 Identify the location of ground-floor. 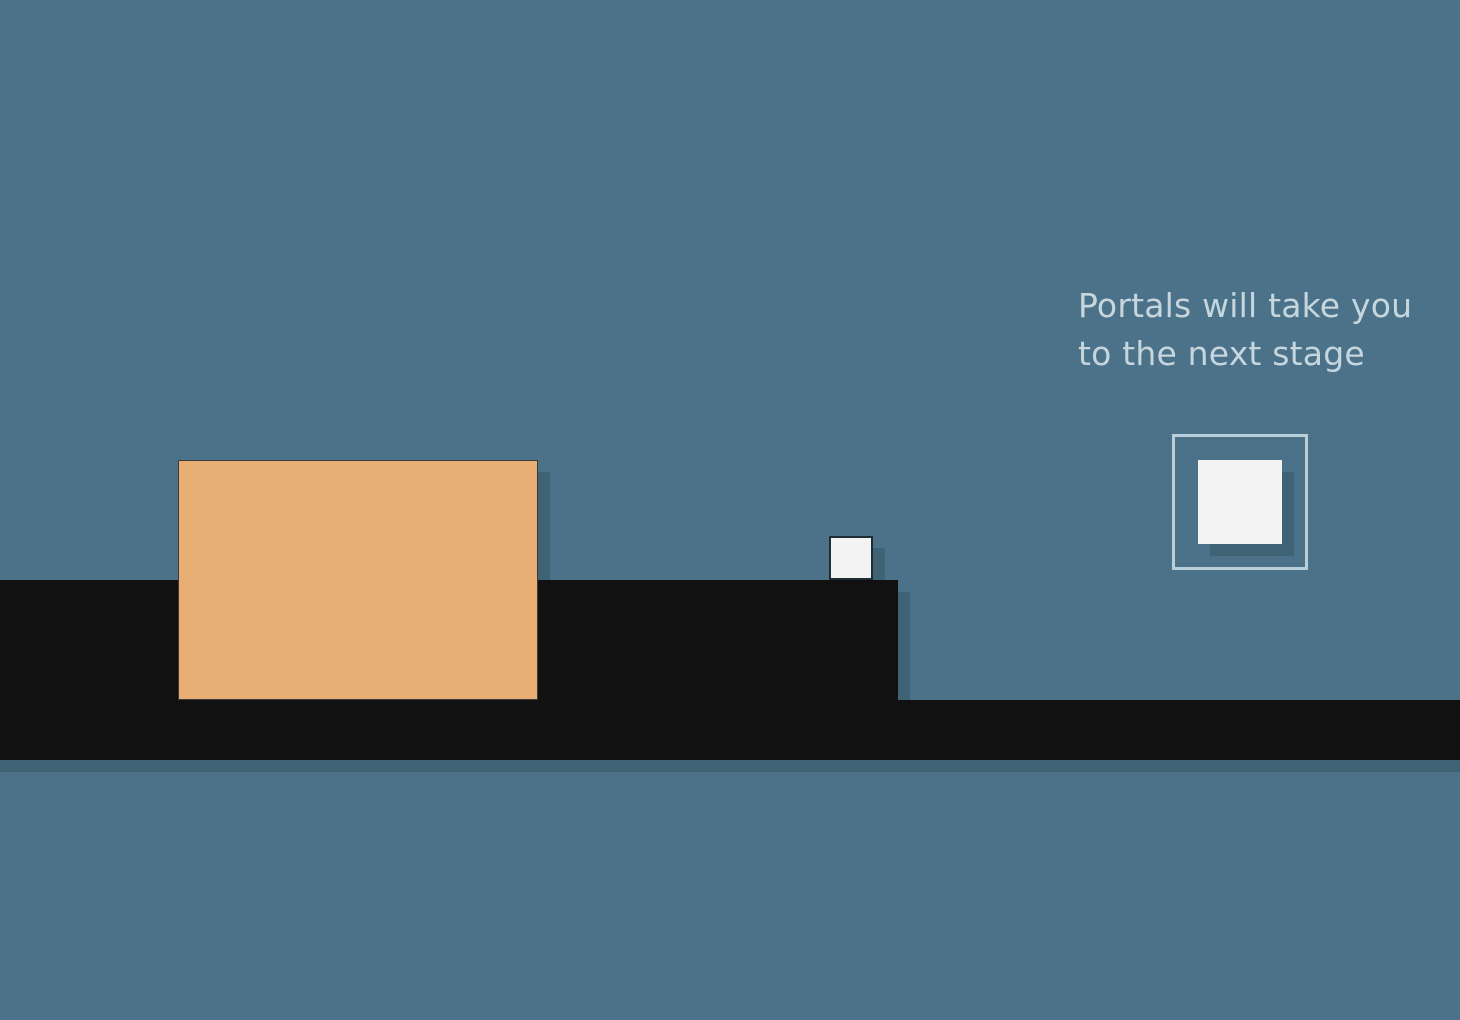
(730, 730).